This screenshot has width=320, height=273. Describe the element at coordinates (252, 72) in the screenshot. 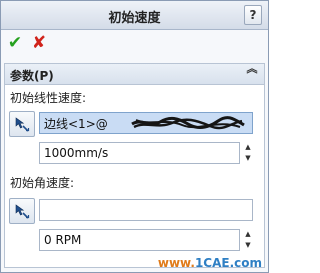

I see `collapse-icon: ︽` at that location.